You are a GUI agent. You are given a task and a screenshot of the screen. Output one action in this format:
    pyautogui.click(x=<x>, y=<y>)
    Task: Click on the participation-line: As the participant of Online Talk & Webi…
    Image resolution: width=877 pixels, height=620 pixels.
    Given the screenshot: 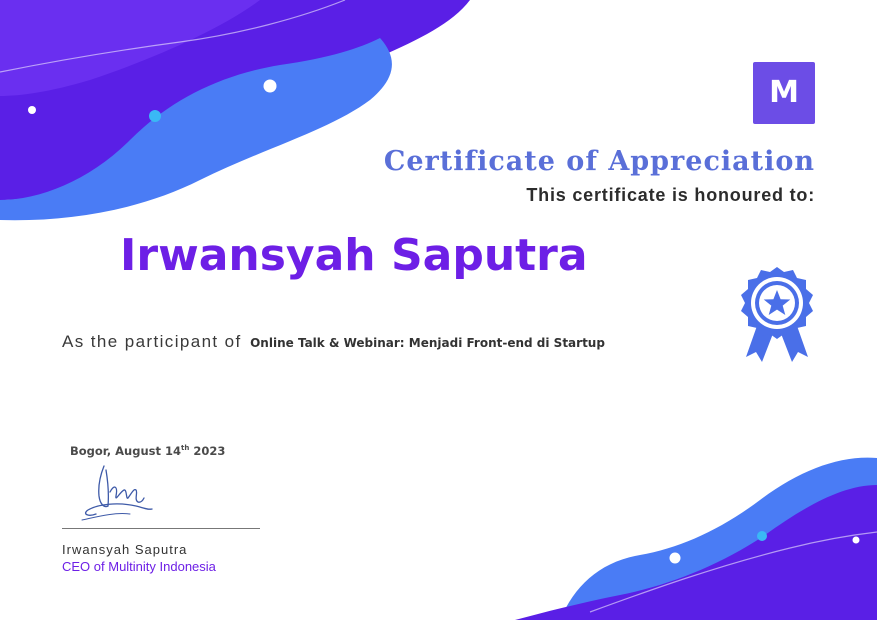 What is the action you would take?
    pyautogui.click(x=333, y=342)
    